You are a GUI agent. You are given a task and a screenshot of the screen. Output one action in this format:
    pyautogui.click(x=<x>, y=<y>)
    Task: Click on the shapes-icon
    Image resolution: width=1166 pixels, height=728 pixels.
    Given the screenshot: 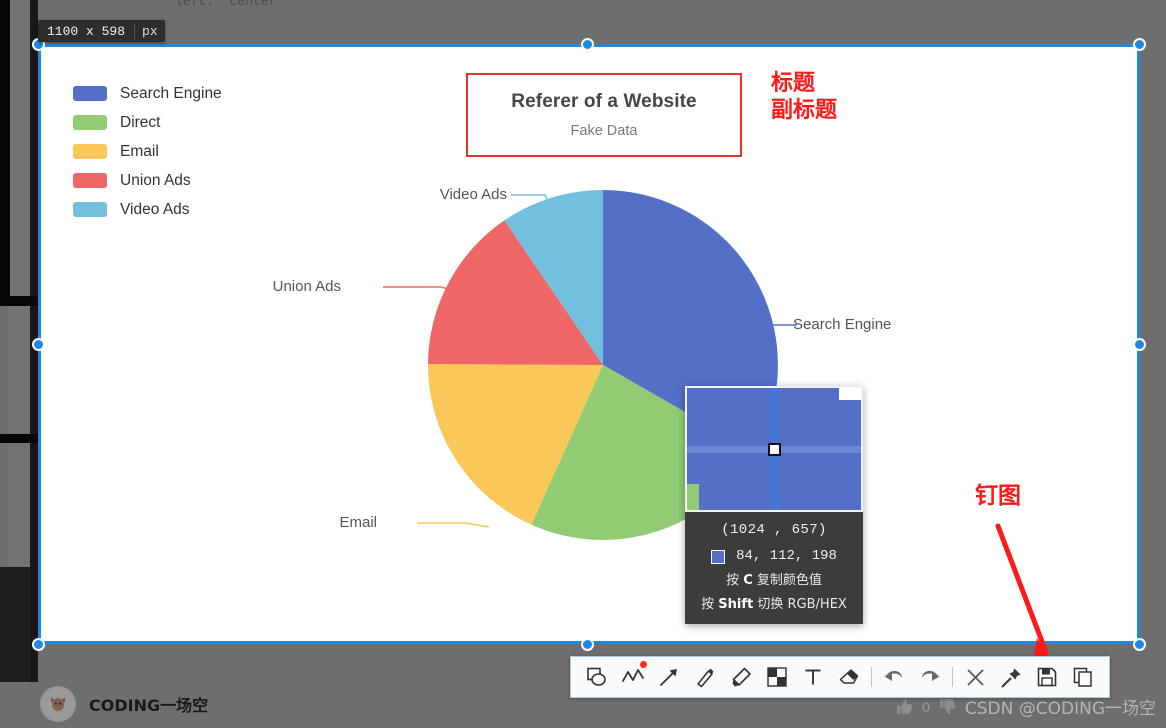 What is the action you would take?
    pyautogui.click(x=596, y=676)
    